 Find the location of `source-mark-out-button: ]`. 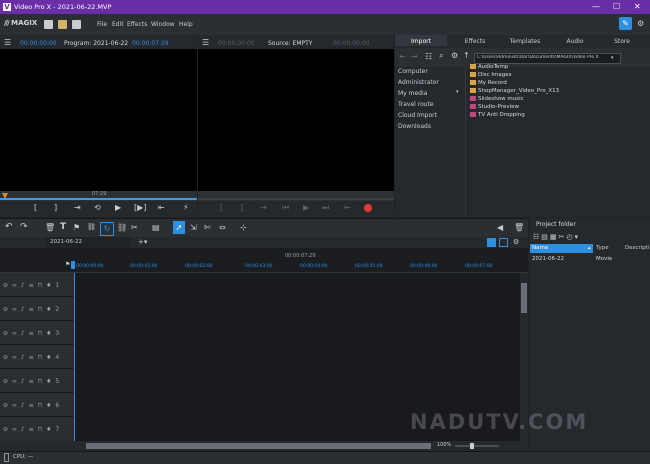

source-mark-out-button: ] is located at coordinates (241, 207).